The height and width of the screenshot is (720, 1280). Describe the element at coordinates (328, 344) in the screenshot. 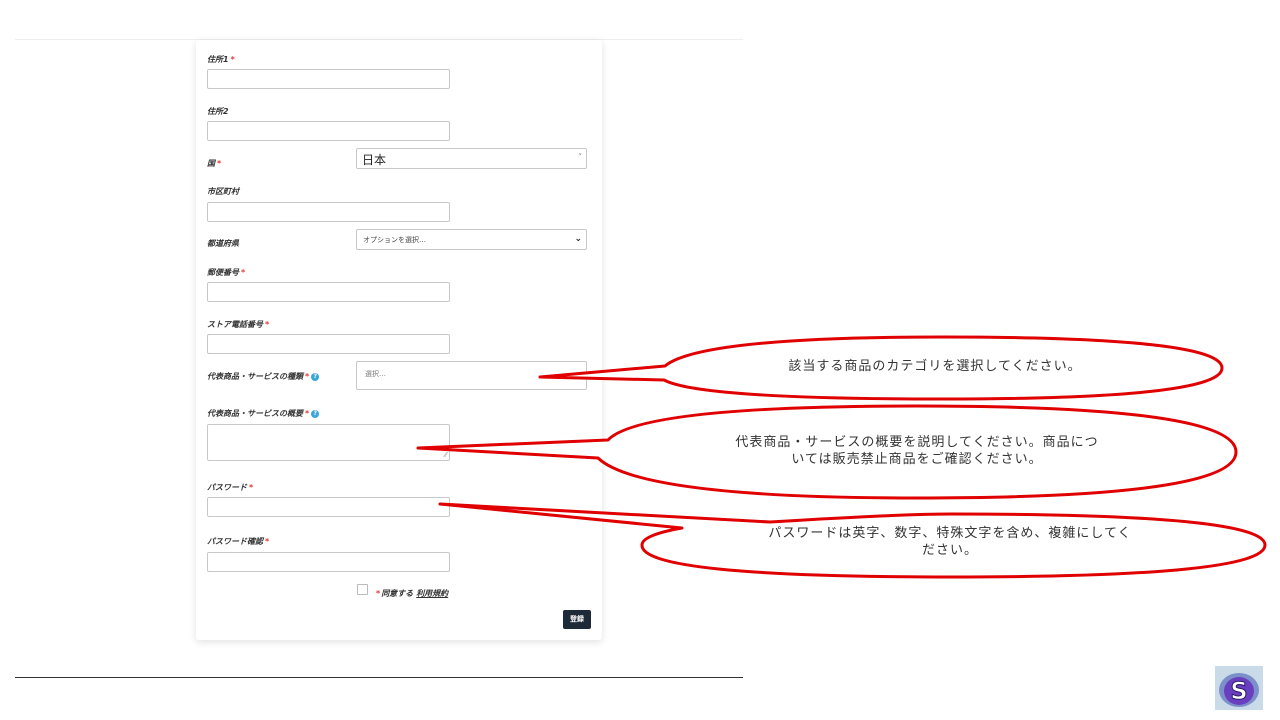

I see `phone-input` at that location.